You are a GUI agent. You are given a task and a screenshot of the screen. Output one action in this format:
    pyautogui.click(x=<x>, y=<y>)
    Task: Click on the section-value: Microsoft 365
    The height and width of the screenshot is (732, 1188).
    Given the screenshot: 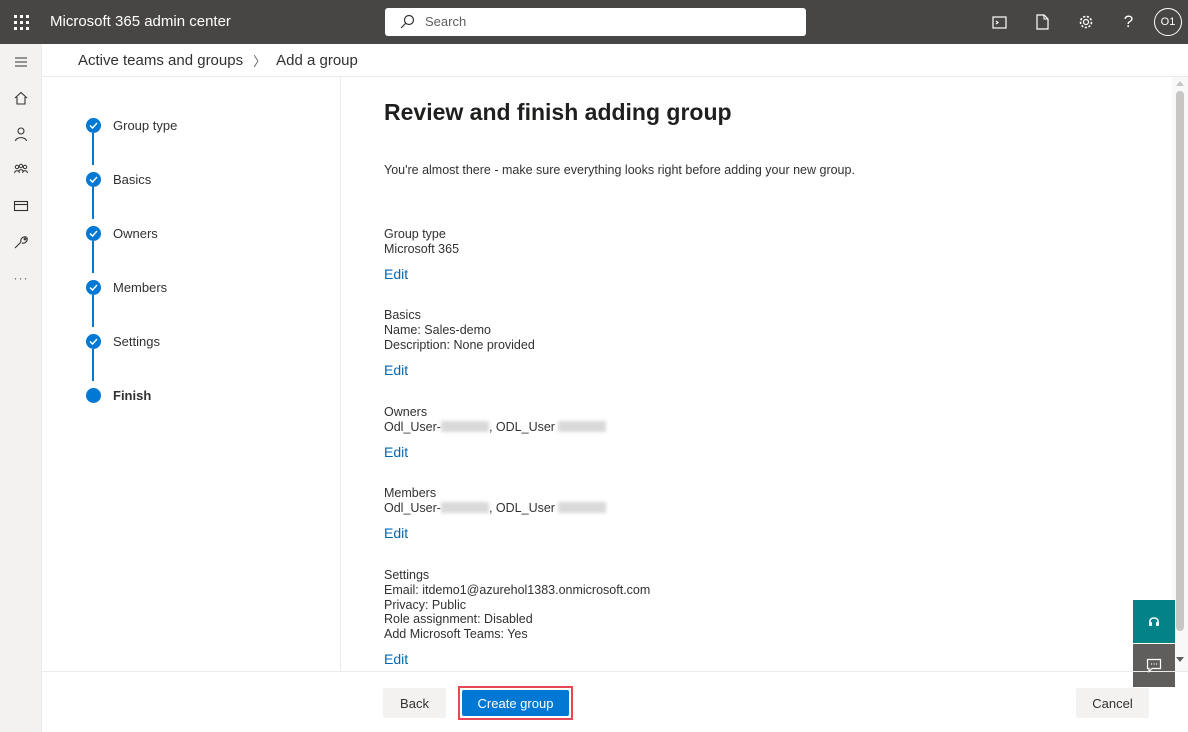 What is the action you would take?
    pyautogui.click(x=422, y=249)
    